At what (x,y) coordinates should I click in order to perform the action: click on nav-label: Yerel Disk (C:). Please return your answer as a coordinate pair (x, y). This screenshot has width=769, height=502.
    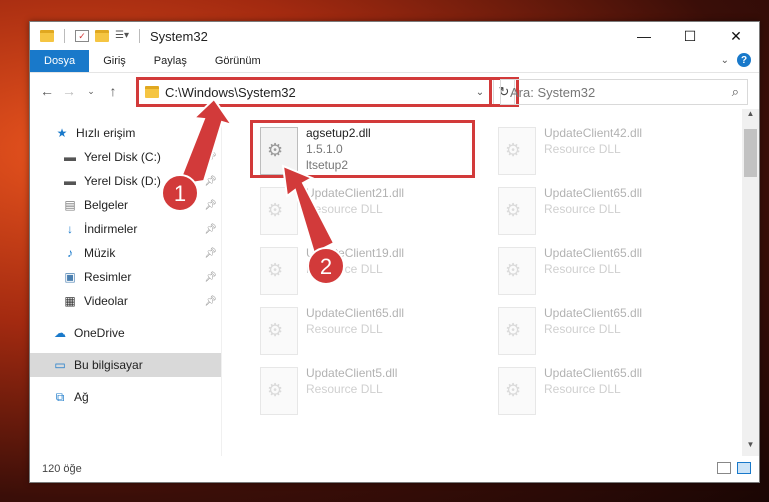
    Looking at the image, I should click on (122, 157).